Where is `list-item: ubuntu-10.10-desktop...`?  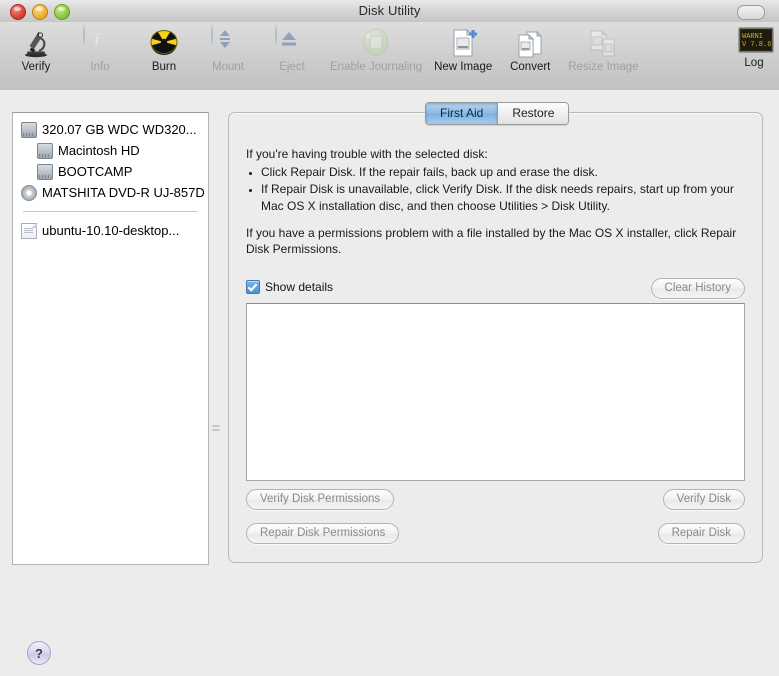 list-item: ubuntu-10.10-desktop... is located at coordinates (110, 230).